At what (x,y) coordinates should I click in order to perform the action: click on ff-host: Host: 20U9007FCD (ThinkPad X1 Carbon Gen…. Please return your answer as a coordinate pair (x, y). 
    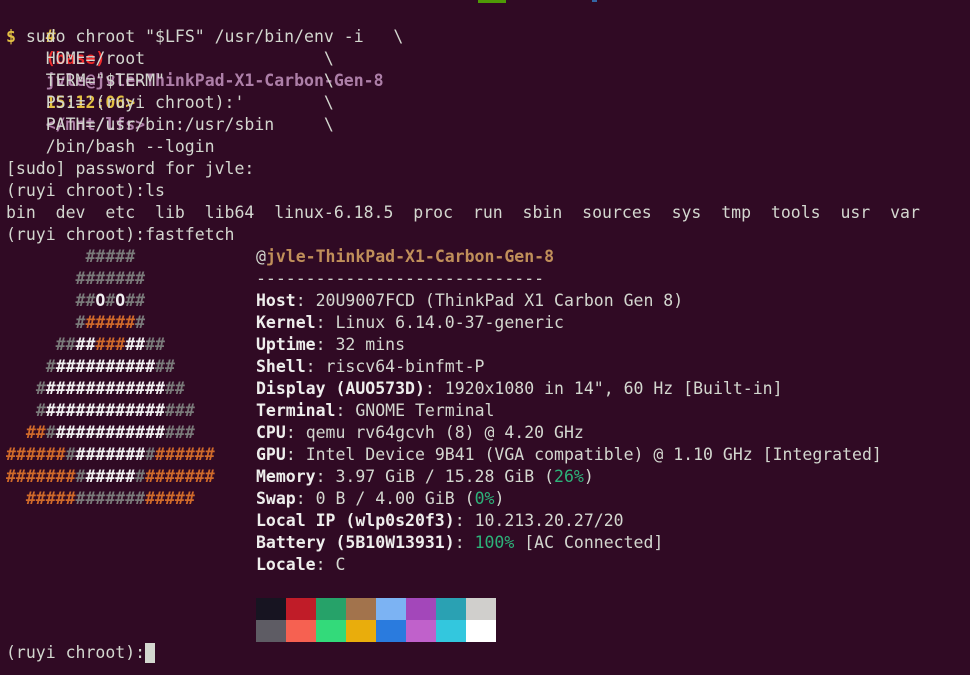
    Looking at the image, I should click on (469, 301).